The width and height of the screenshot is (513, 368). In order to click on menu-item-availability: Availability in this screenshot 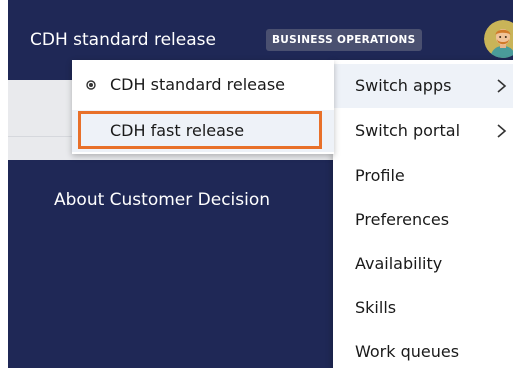, I will do `click(423, 264)`.